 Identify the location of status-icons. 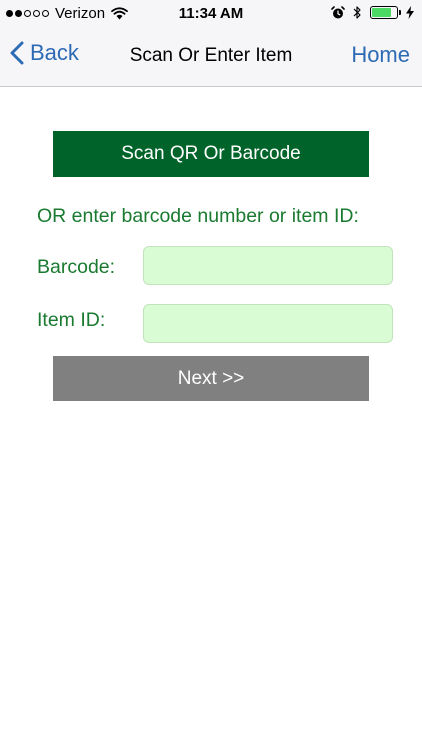
(372, 12).